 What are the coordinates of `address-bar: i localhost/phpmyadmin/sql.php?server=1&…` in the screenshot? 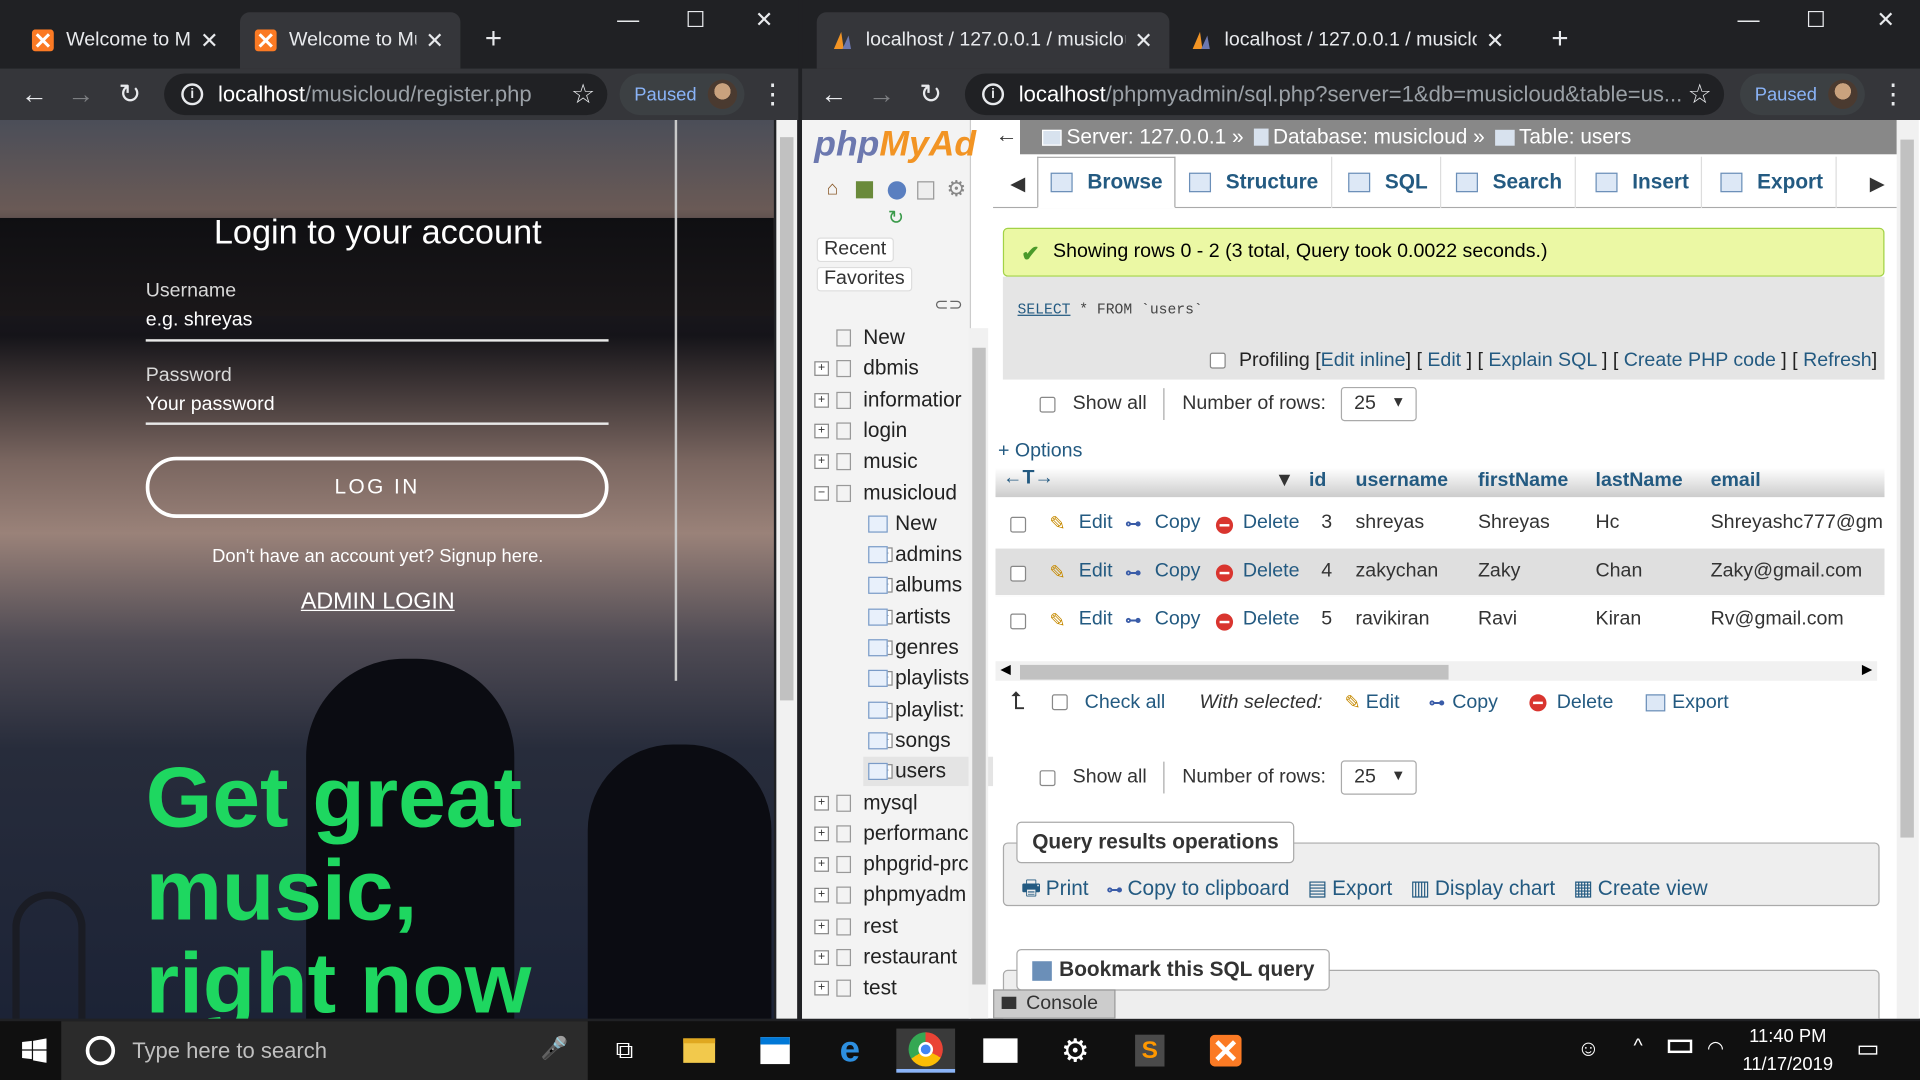 It's located at (1344, 94).